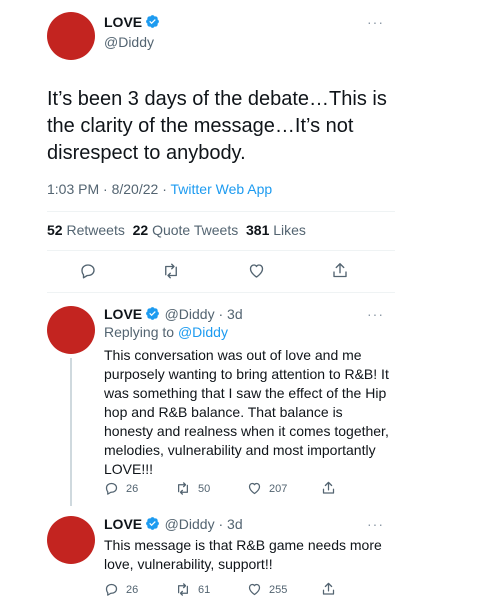 This screenshot has height=600, width=495. Describe the element at coordinates (203, 332) in the screenshot. I see `replying-to-handle-link: @Diddy` at that location.